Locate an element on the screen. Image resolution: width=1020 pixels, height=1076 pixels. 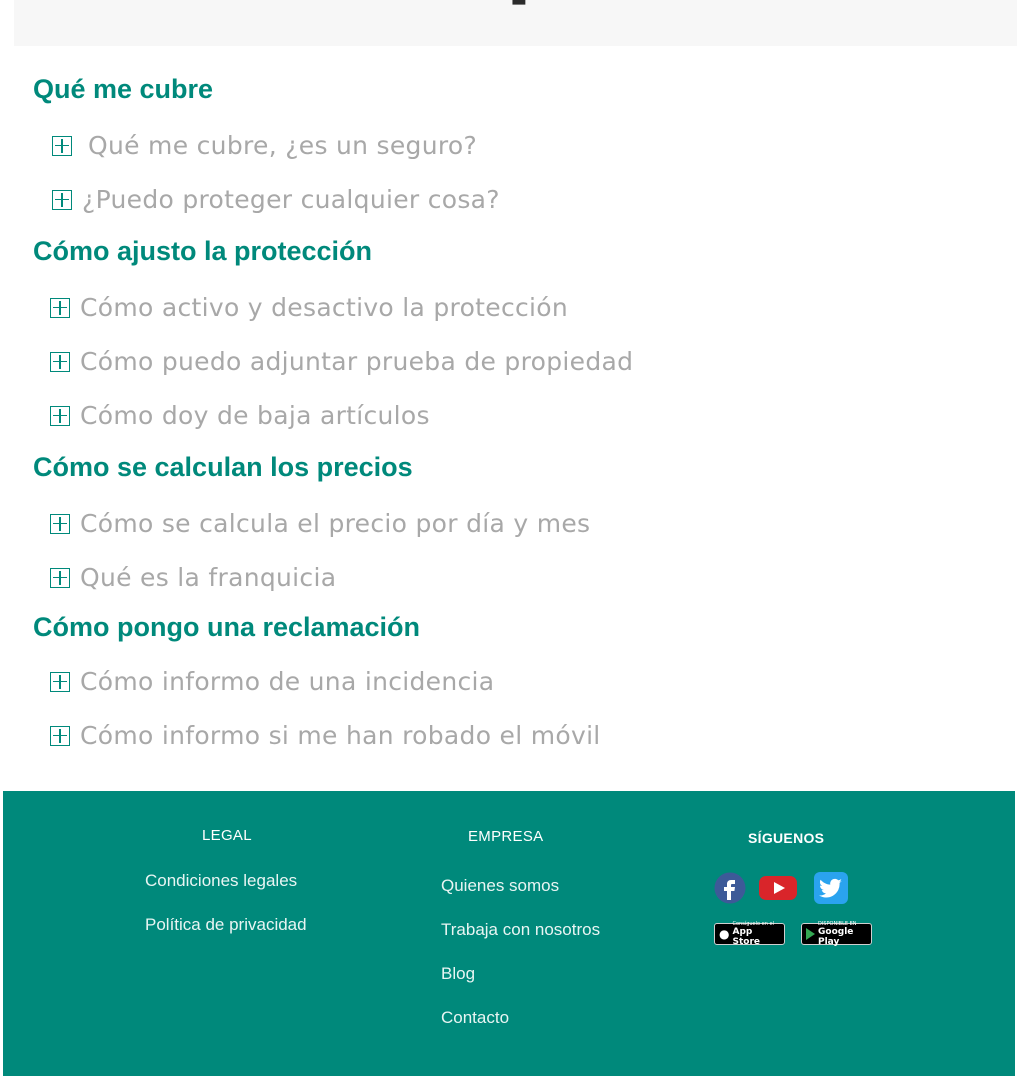
faq-question: Cómo activo y desactivo la protección is located at coordinates (309, 307).